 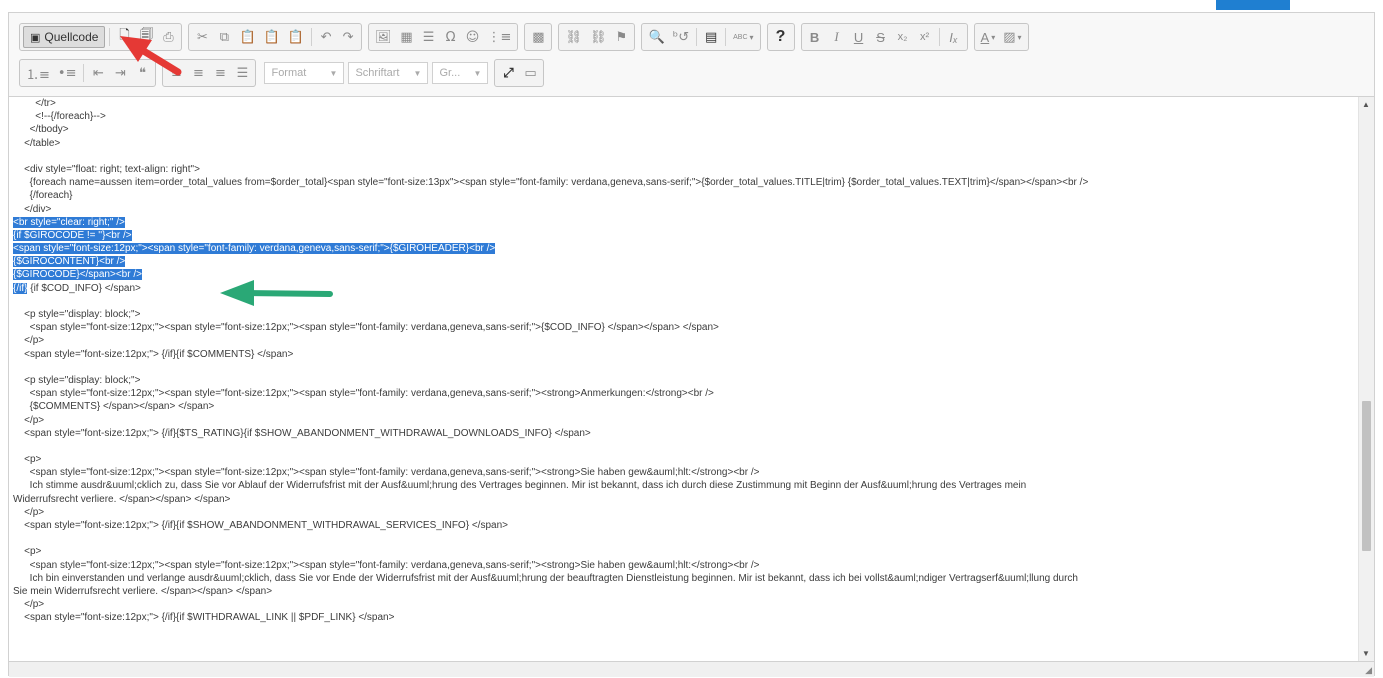 What do you see at coordinates (84, 288) in the screenshot?
I see `code-text: {if $COD_INFO} </span>` at bounding box center [84, 288].